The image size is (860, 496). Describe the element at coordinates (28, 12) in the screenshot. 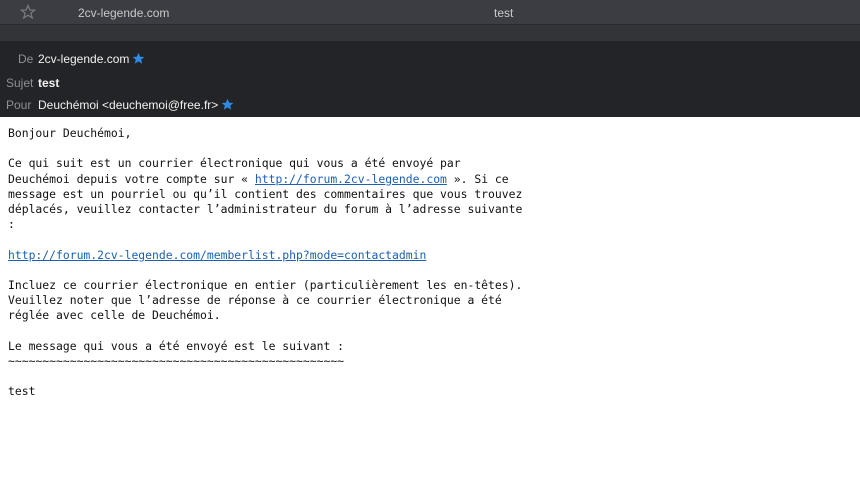

I see `star-icon` at that location.